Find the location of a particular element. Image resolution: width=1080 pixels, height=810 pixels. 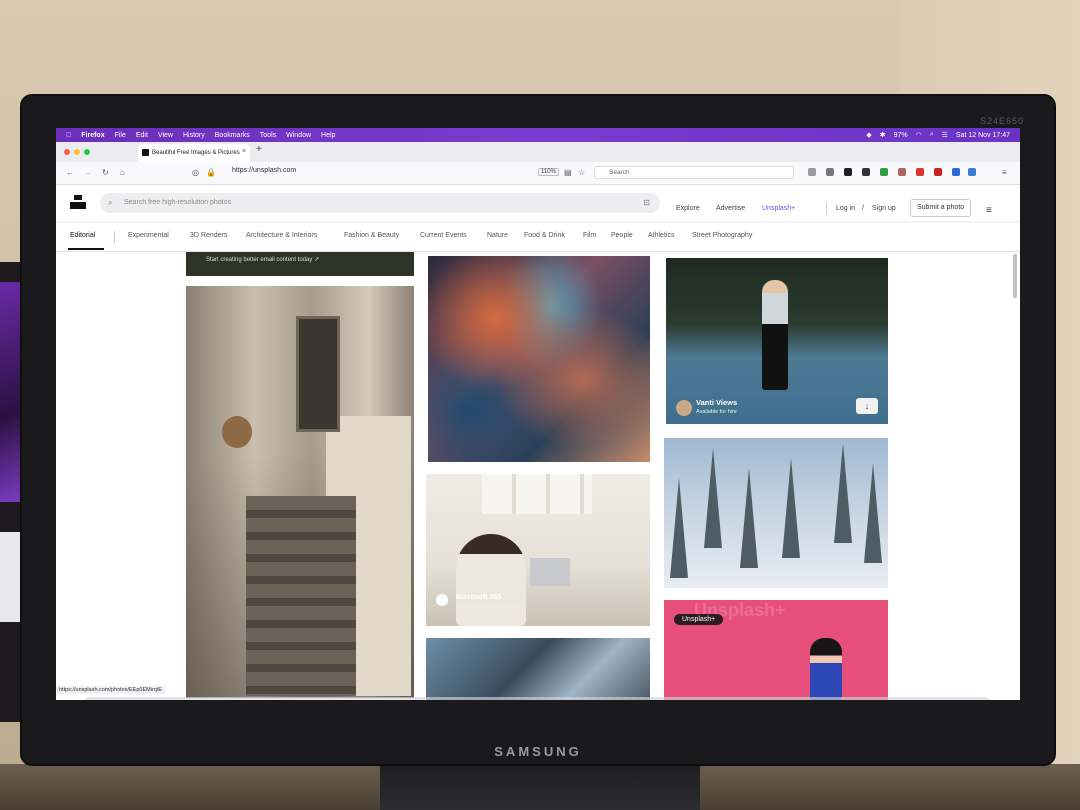

tab-people: People is located at coordinates (622, 235).